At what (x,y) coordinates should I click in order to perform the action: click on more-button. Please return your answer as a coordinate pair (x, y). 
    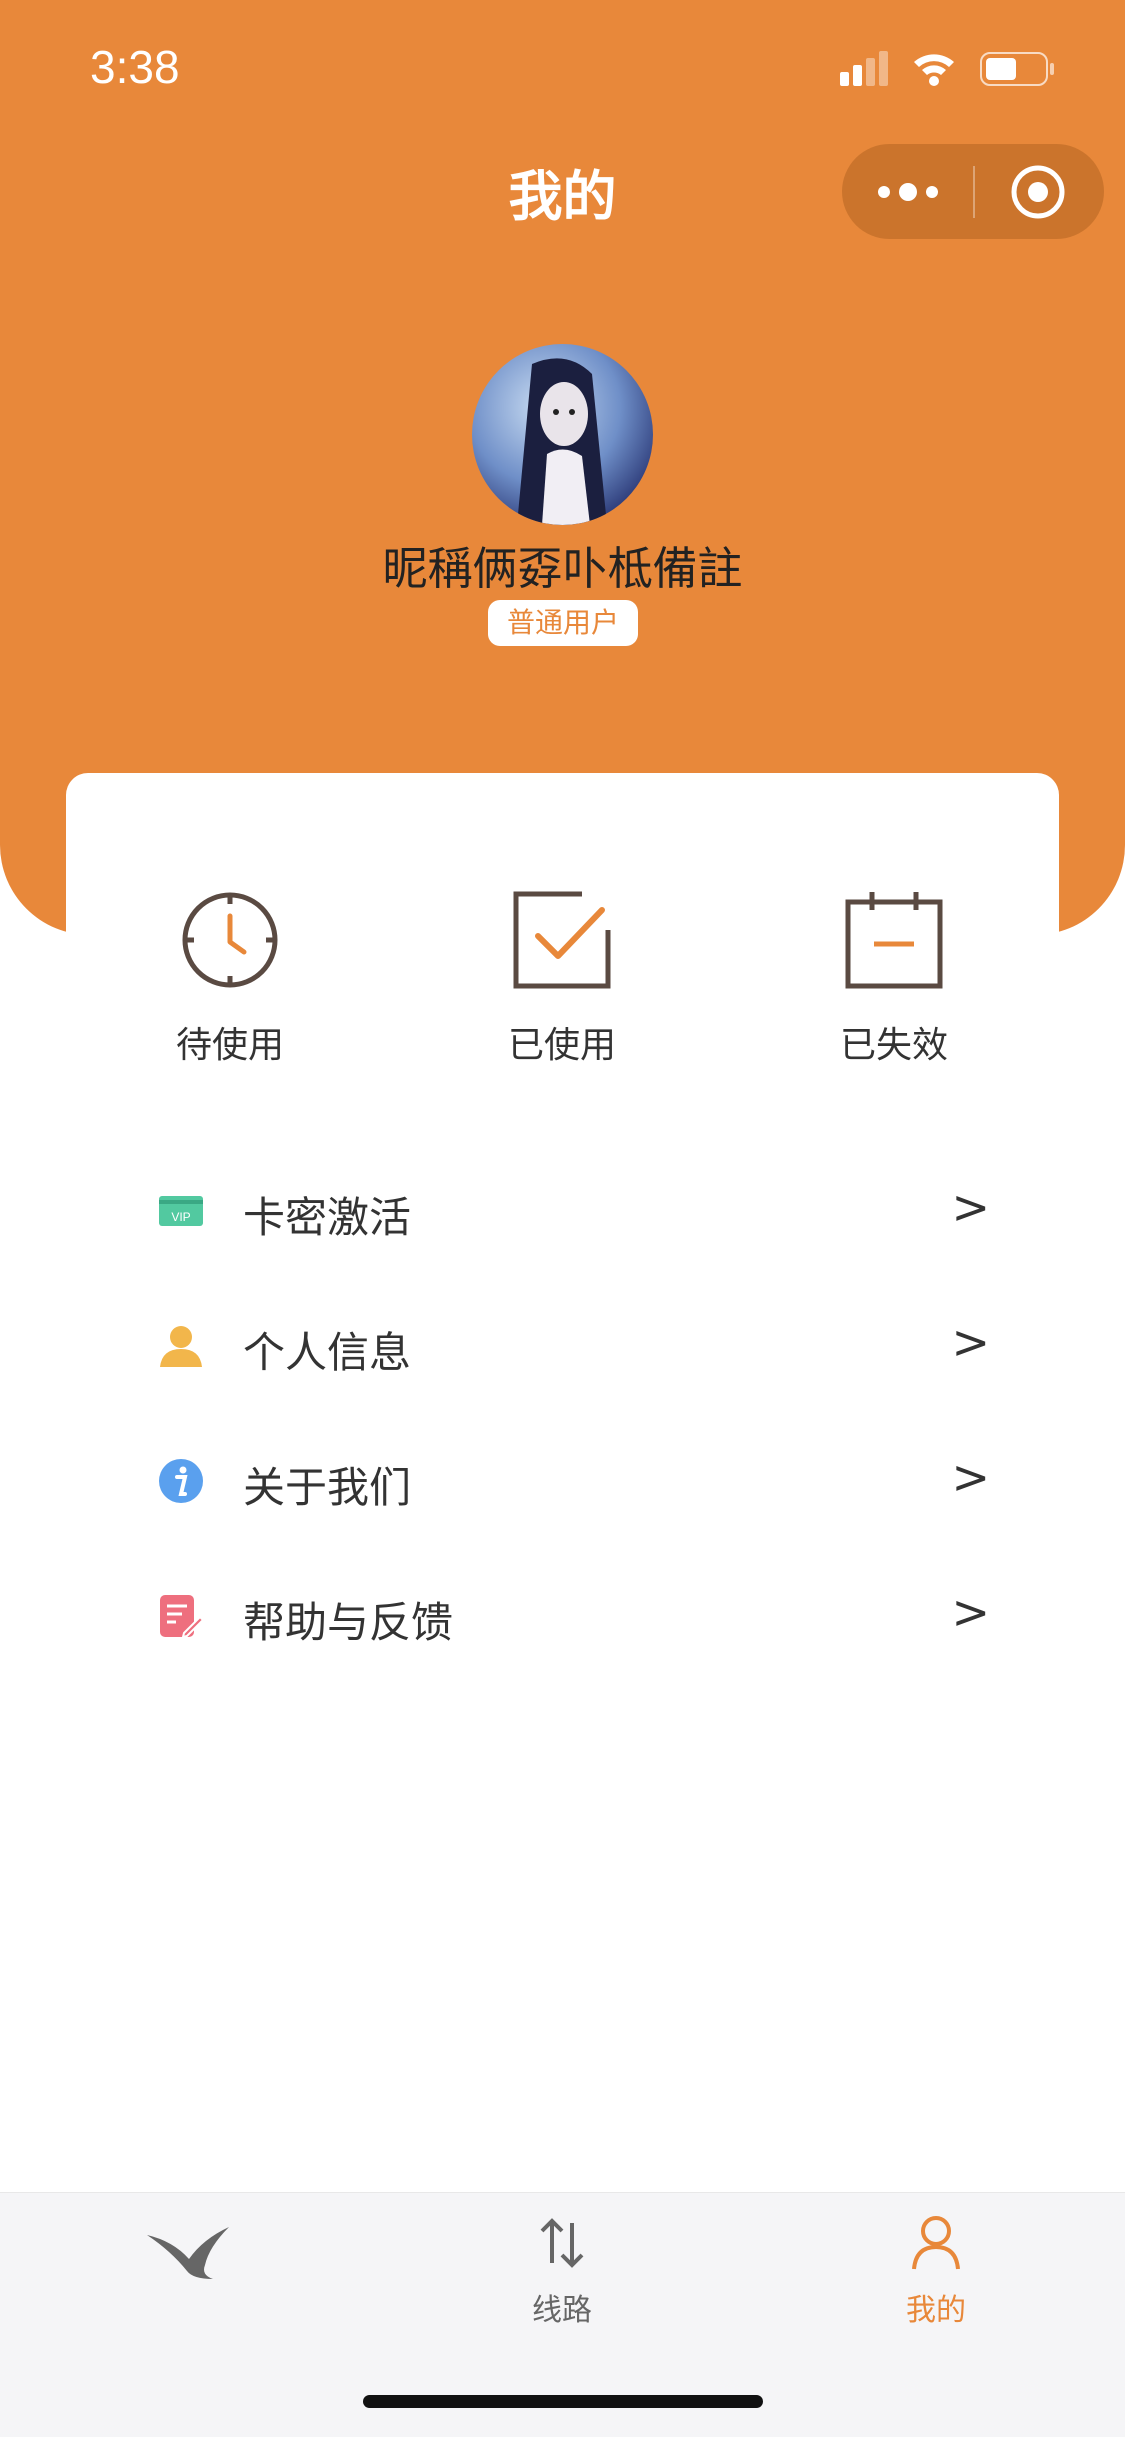
    Looking at the image, I should click on (907, 191).